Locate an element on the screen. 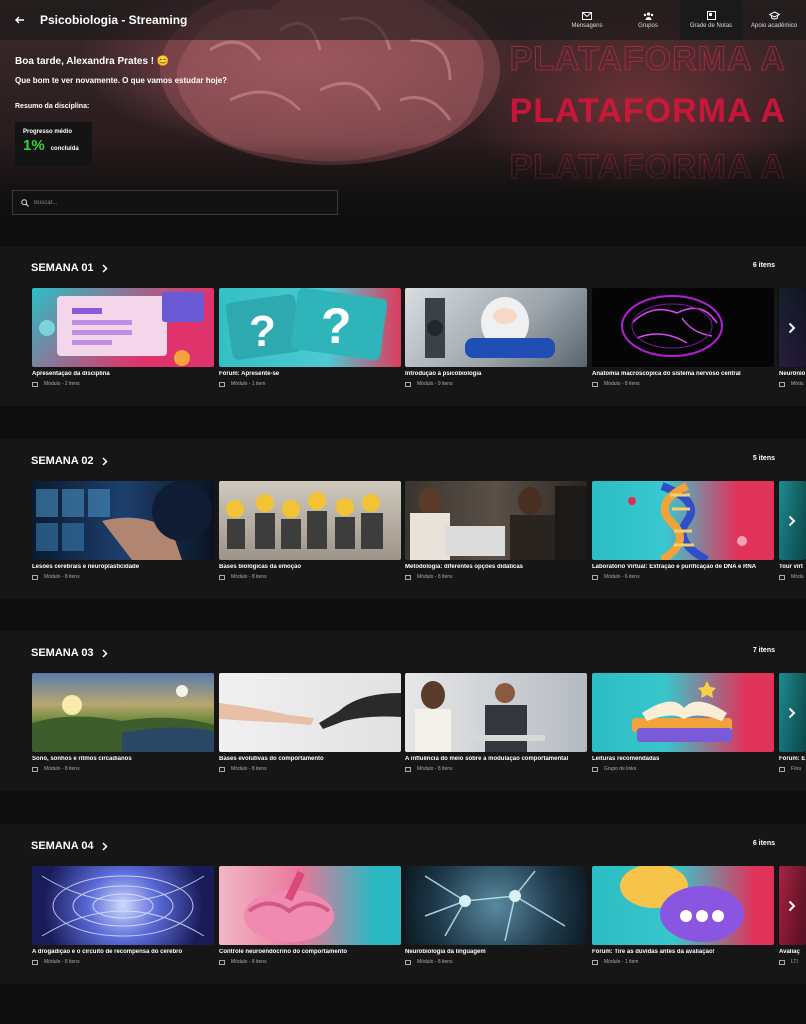  module-card: ?? Fórum: Apresente-se Módulo - 1 item is located at coordinates (310, 337).